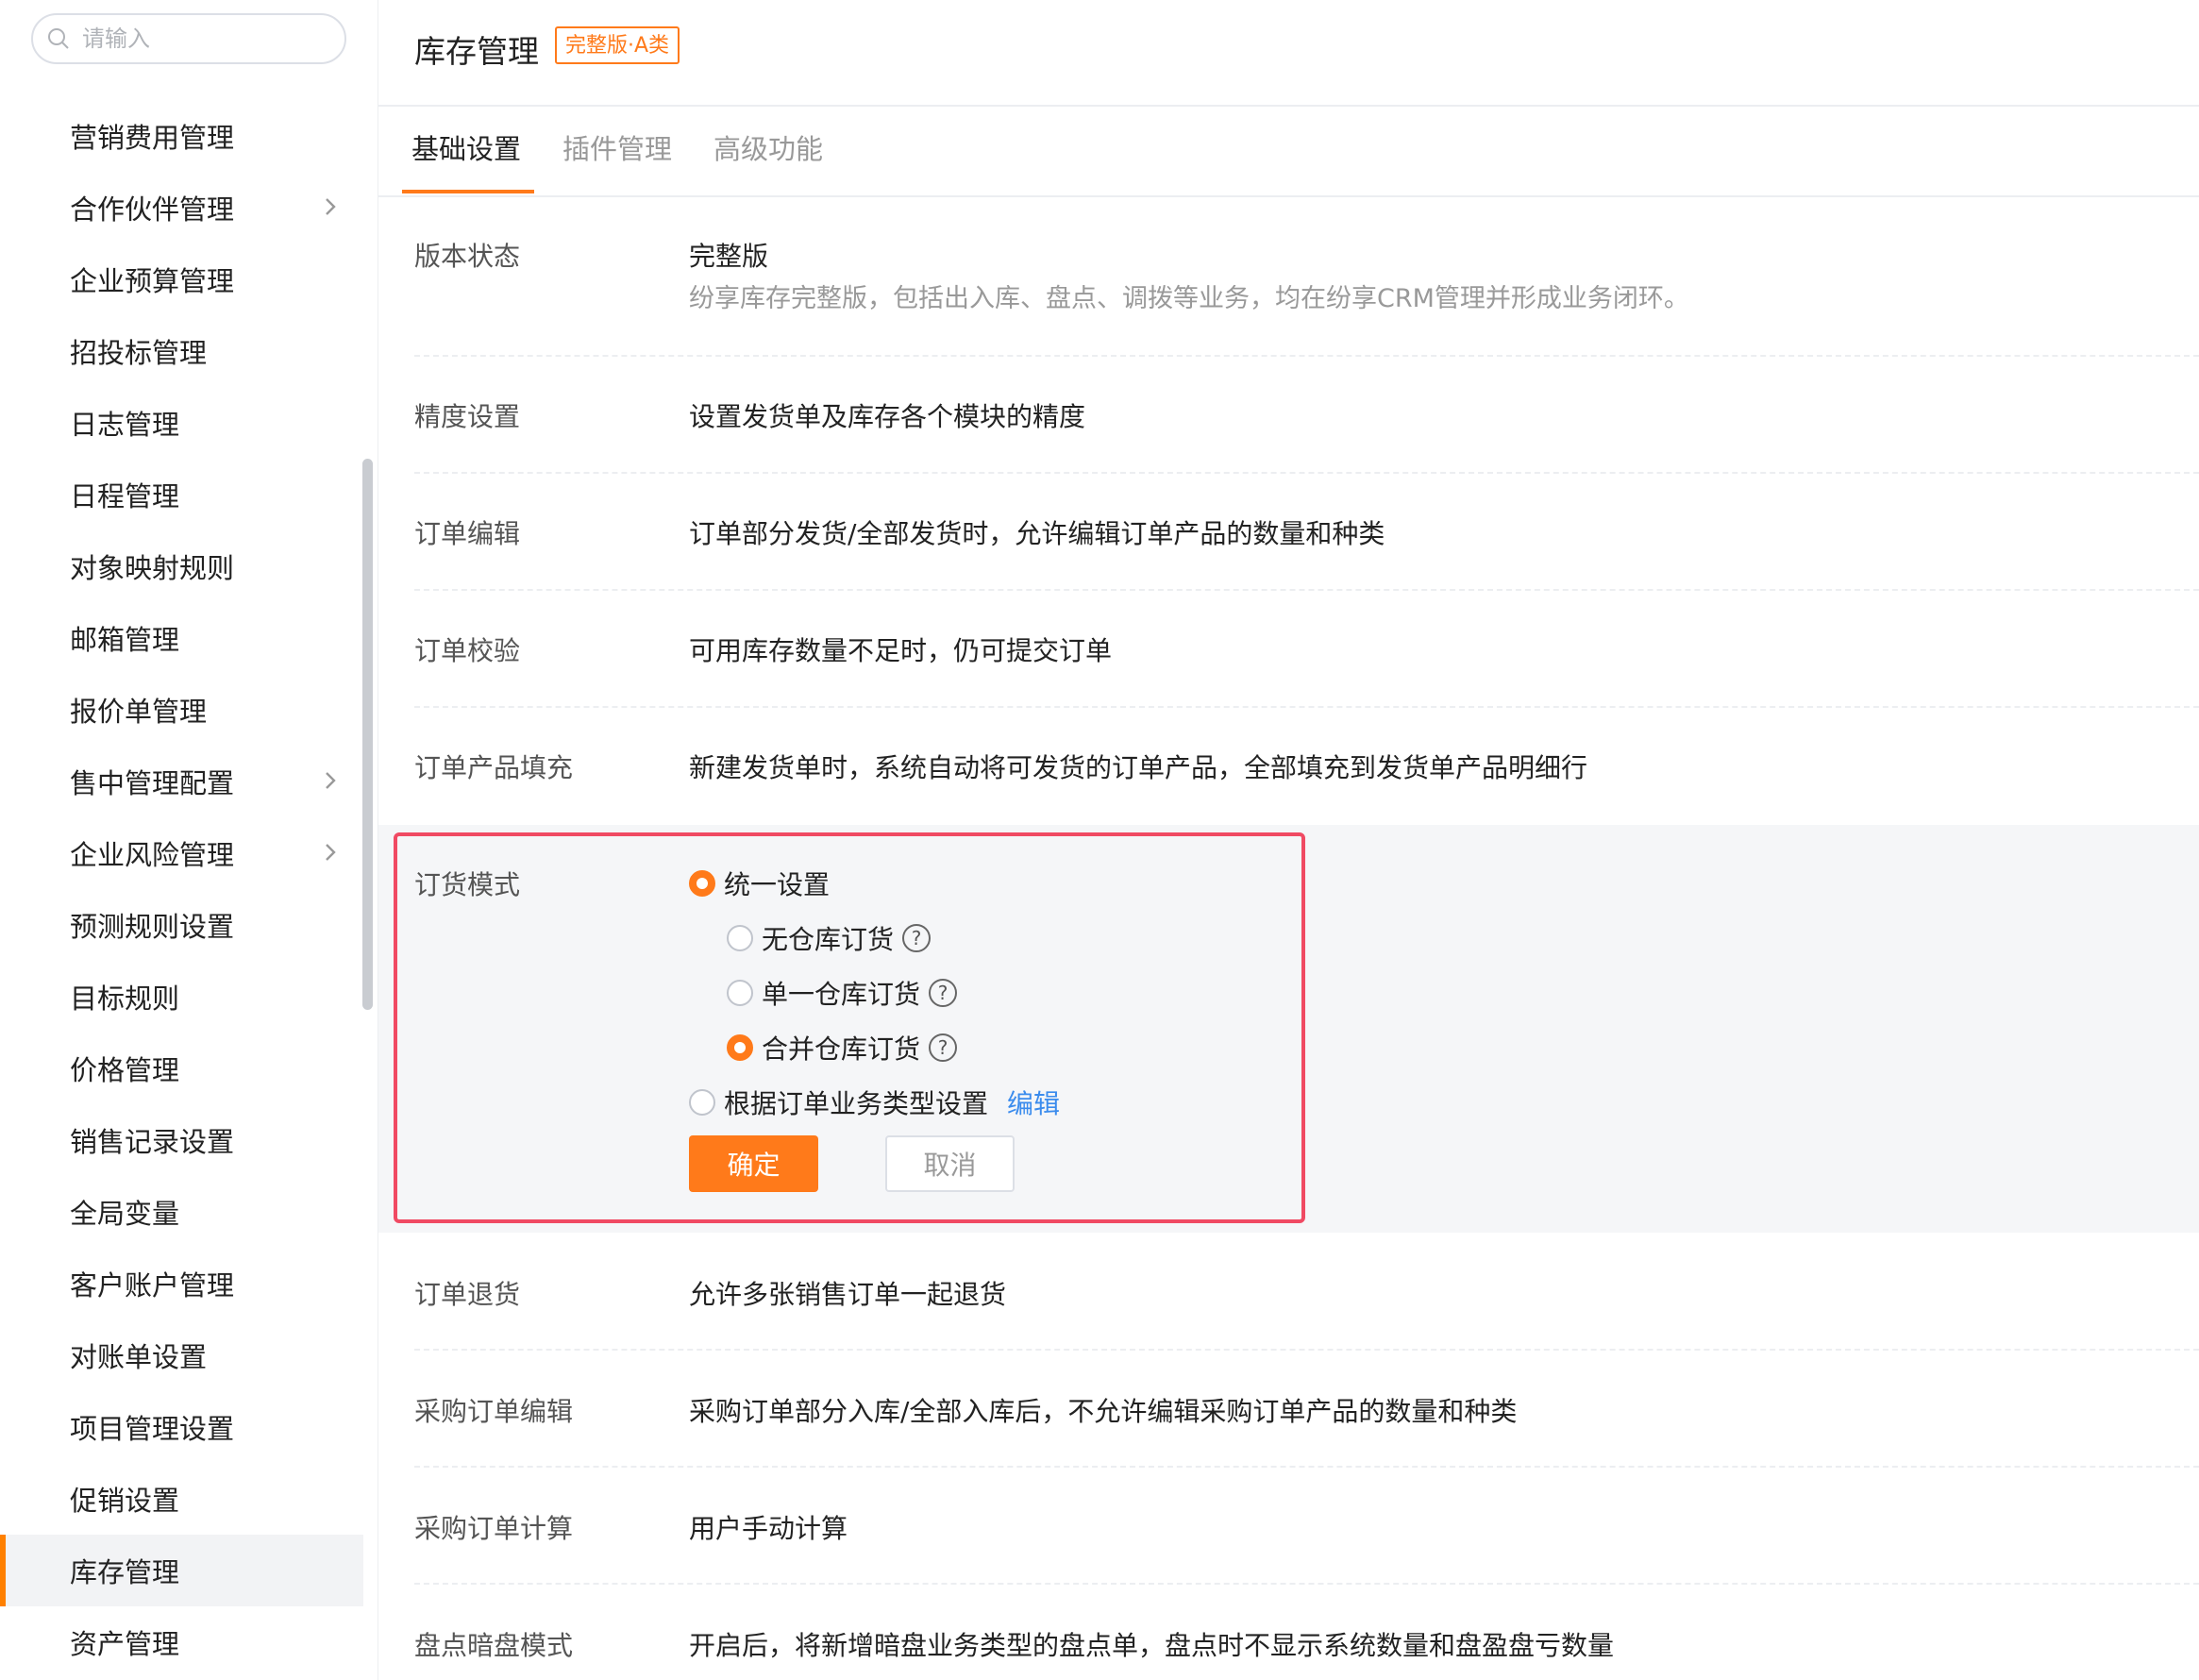 This screenshot has height=1680, width=2199. Describe the element at coordinates (1189, 298) in the screenshot. I see `setting-description: 纷享库存完整版，包括出入库、盘点、调拨等业务，均在纷享CRM管理并形成业务闭环。` at that location.